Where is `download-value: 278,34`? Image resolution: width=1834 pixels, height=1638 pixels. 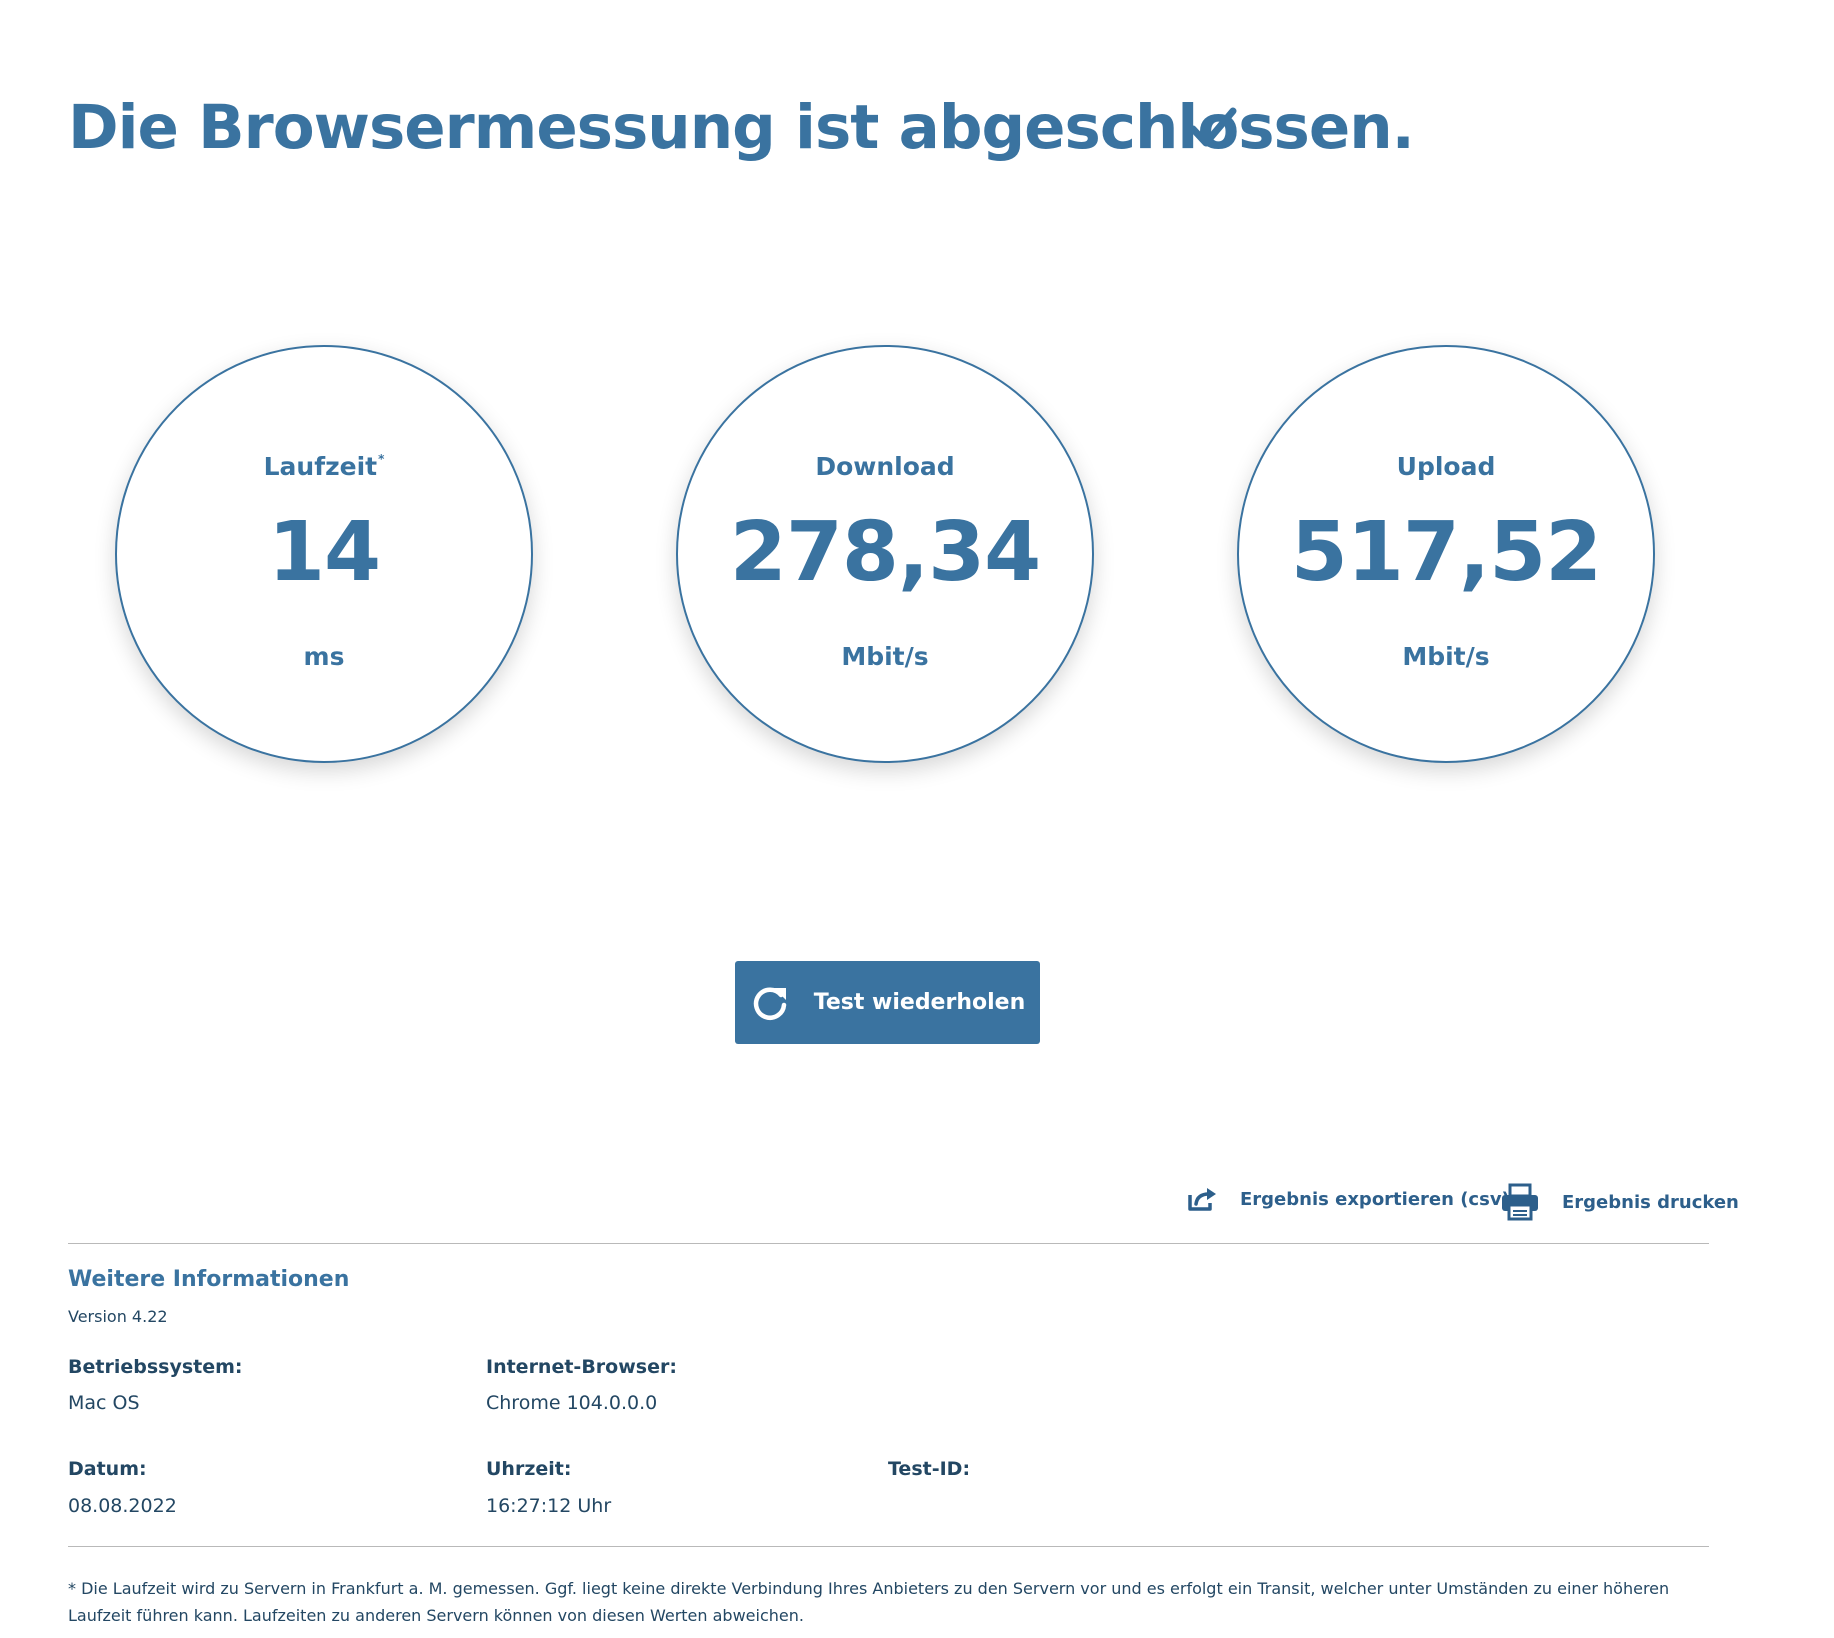 download-value: 278,34 is located at coordinates (885, 552).